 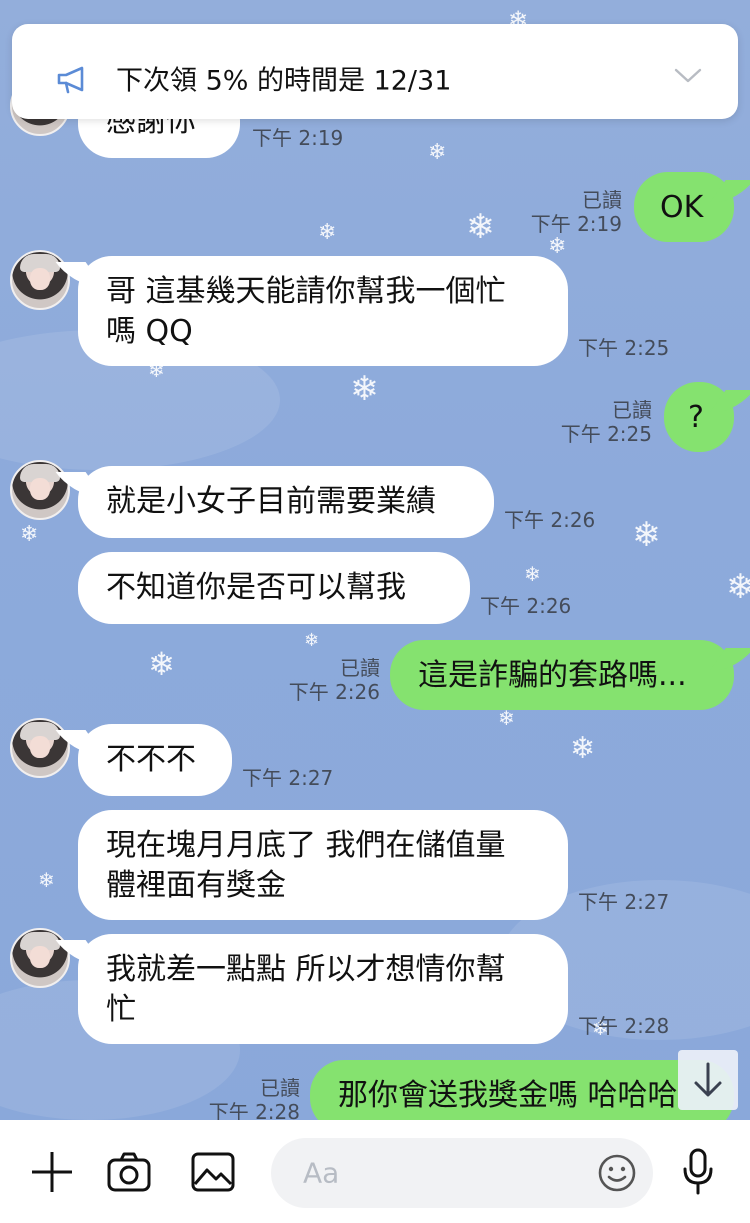 I want to click on message-bubble-incoming: 不不不, so click(x=155, y=760).